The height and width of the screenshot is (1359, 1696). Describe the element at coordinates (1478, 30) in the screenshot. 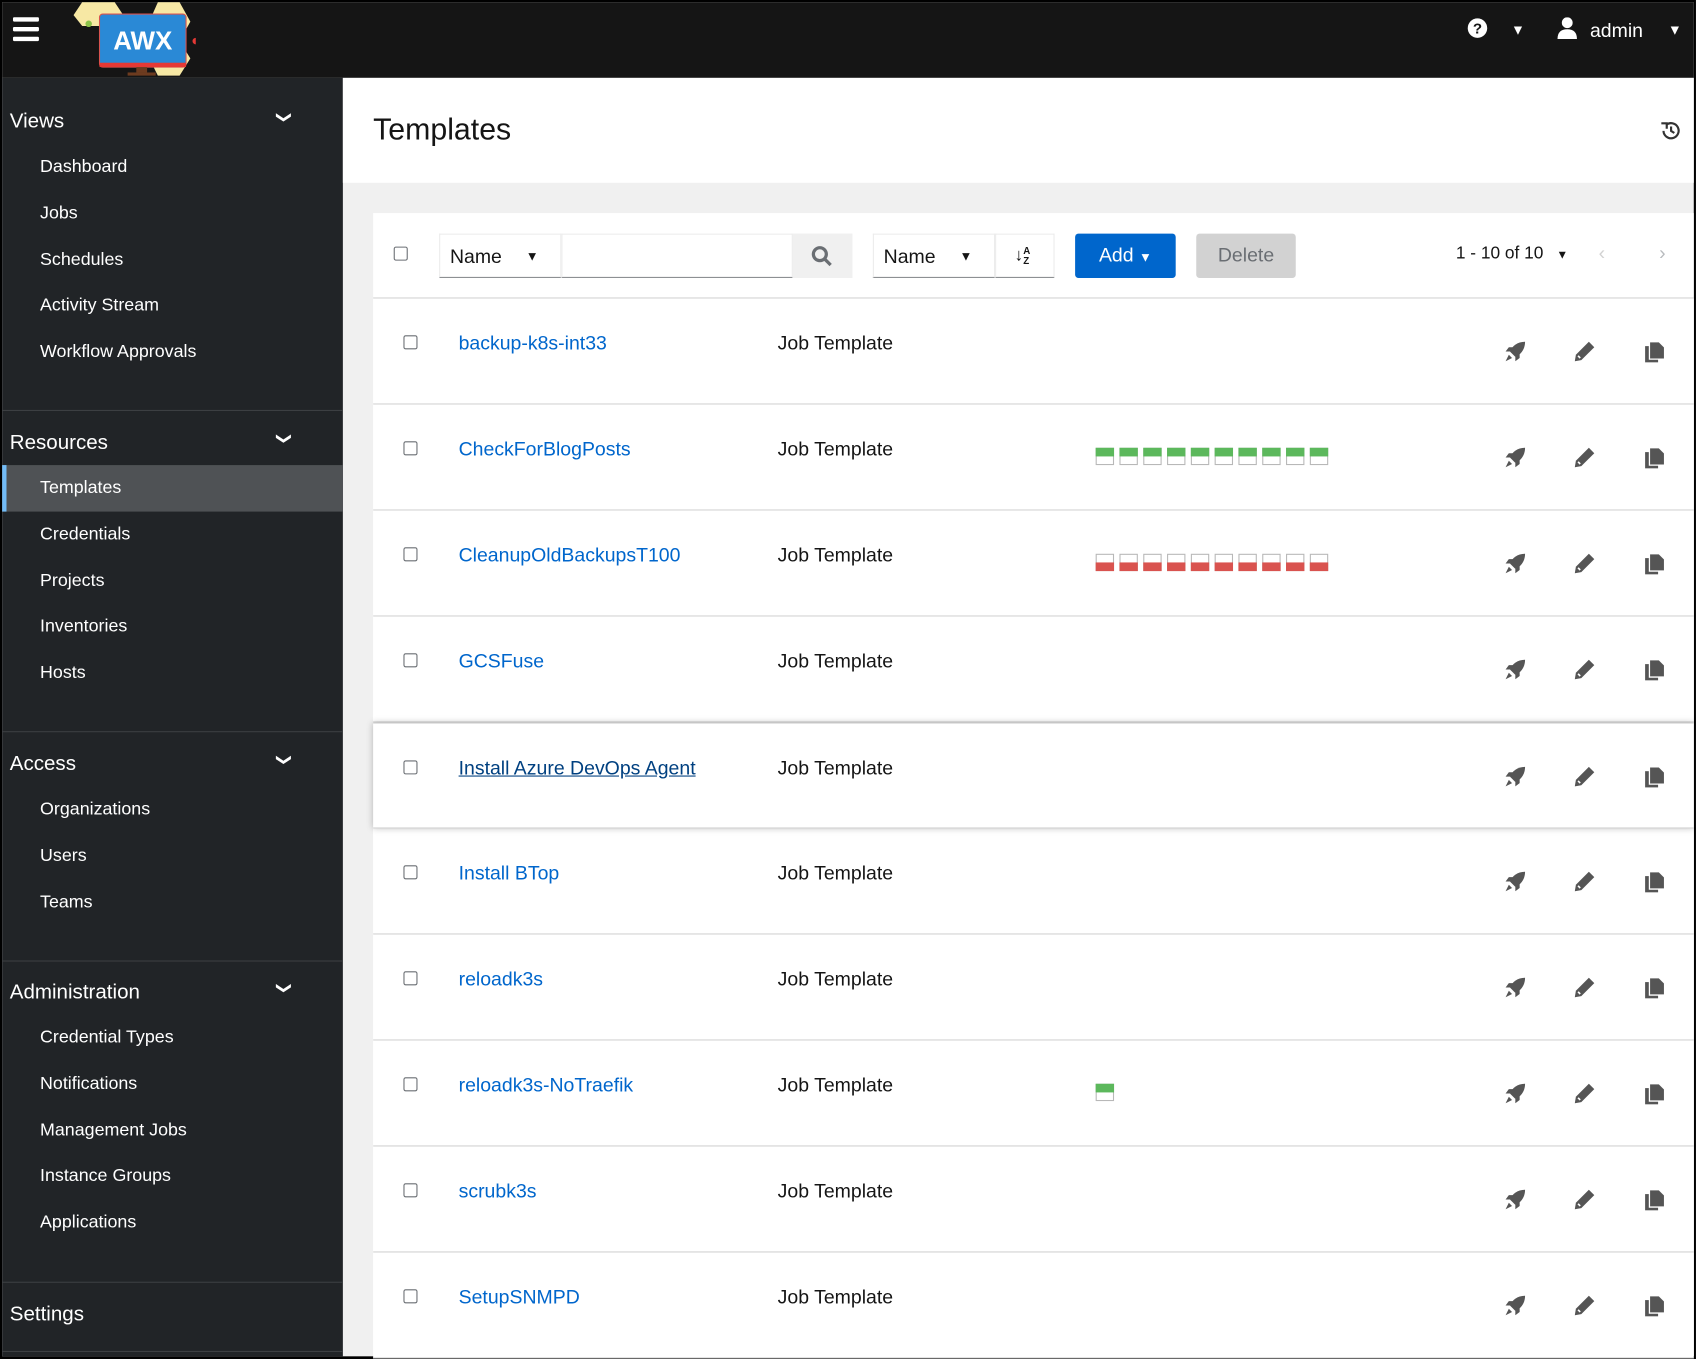

I see `help-icon: ?` at that location.